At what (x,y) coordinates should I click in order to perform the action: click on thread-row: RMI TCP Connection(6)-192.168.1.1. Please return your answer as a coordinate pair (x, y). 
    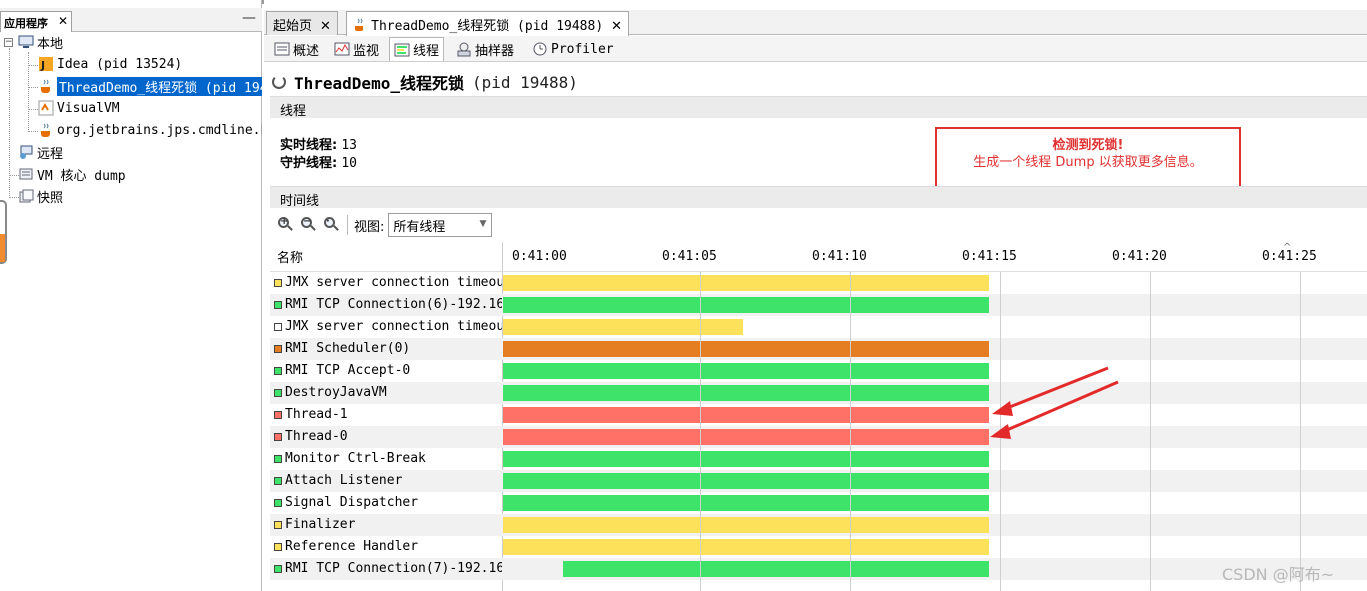
    Looking at the image, I should click on (818, 305).